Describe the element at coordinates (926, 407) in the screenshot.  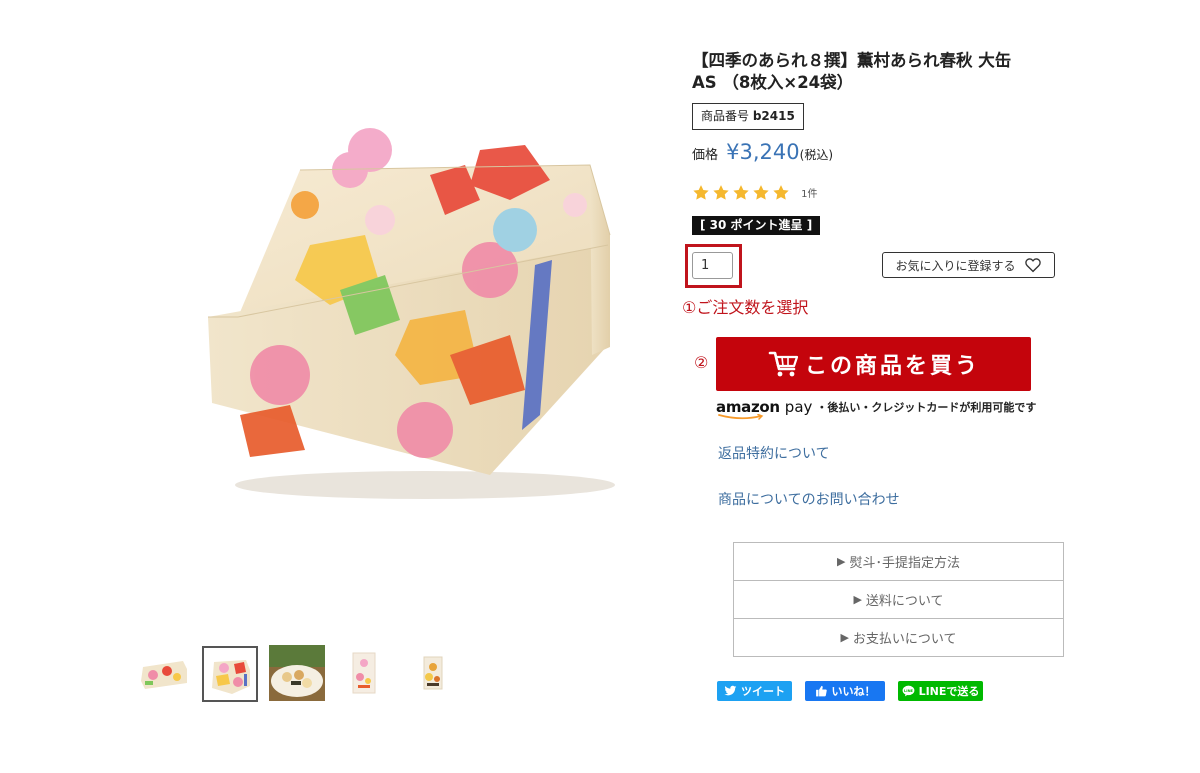
I see `amazon-pay-description: ・後払い・クレジットカードが利用可能です` at that location.